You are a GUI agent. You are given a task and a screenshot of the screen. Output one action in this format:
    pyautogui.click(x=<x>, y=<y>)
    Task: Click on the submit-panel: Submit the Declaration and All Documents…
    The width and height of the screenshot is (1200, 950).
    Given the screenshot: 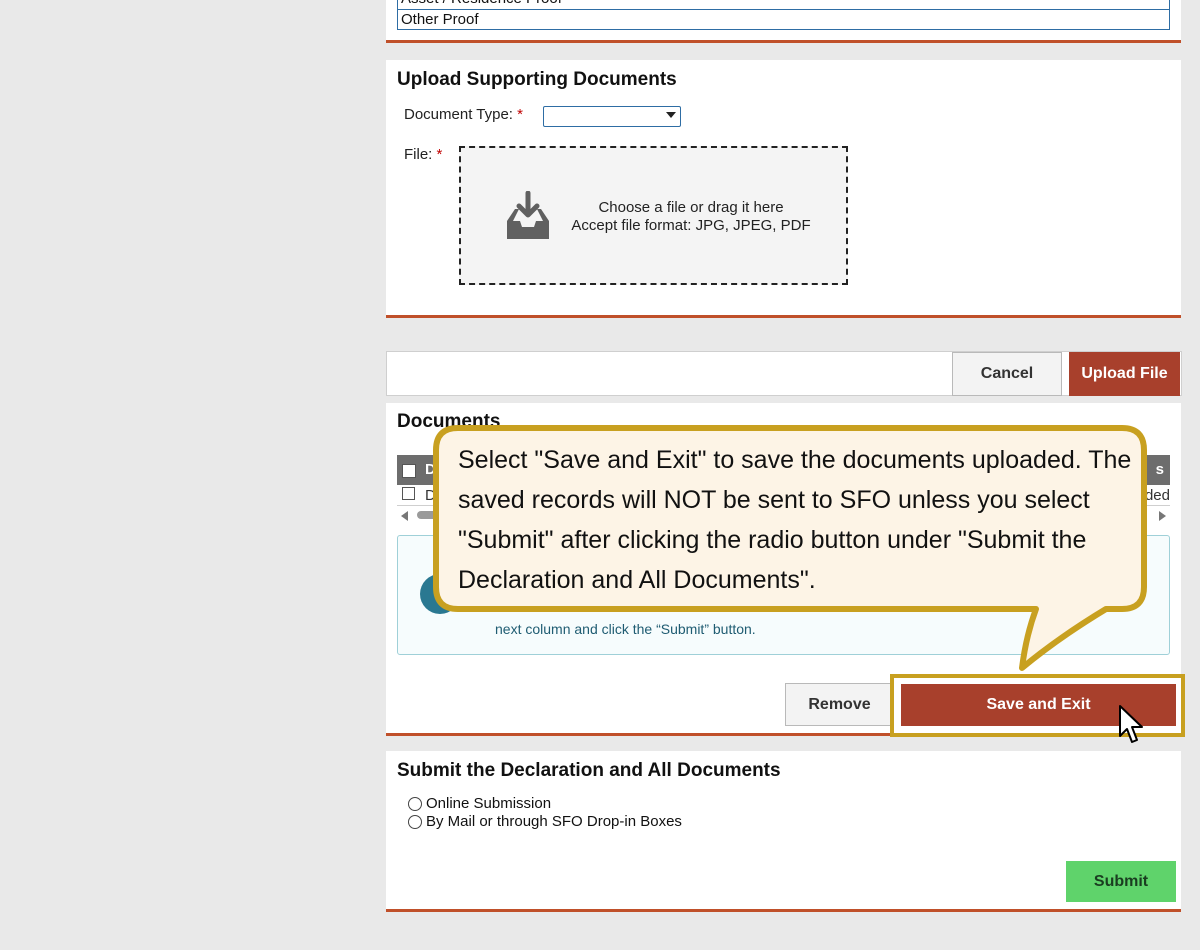 What is the action you would take?
    pyautogui.click(x=783, y=831)
    